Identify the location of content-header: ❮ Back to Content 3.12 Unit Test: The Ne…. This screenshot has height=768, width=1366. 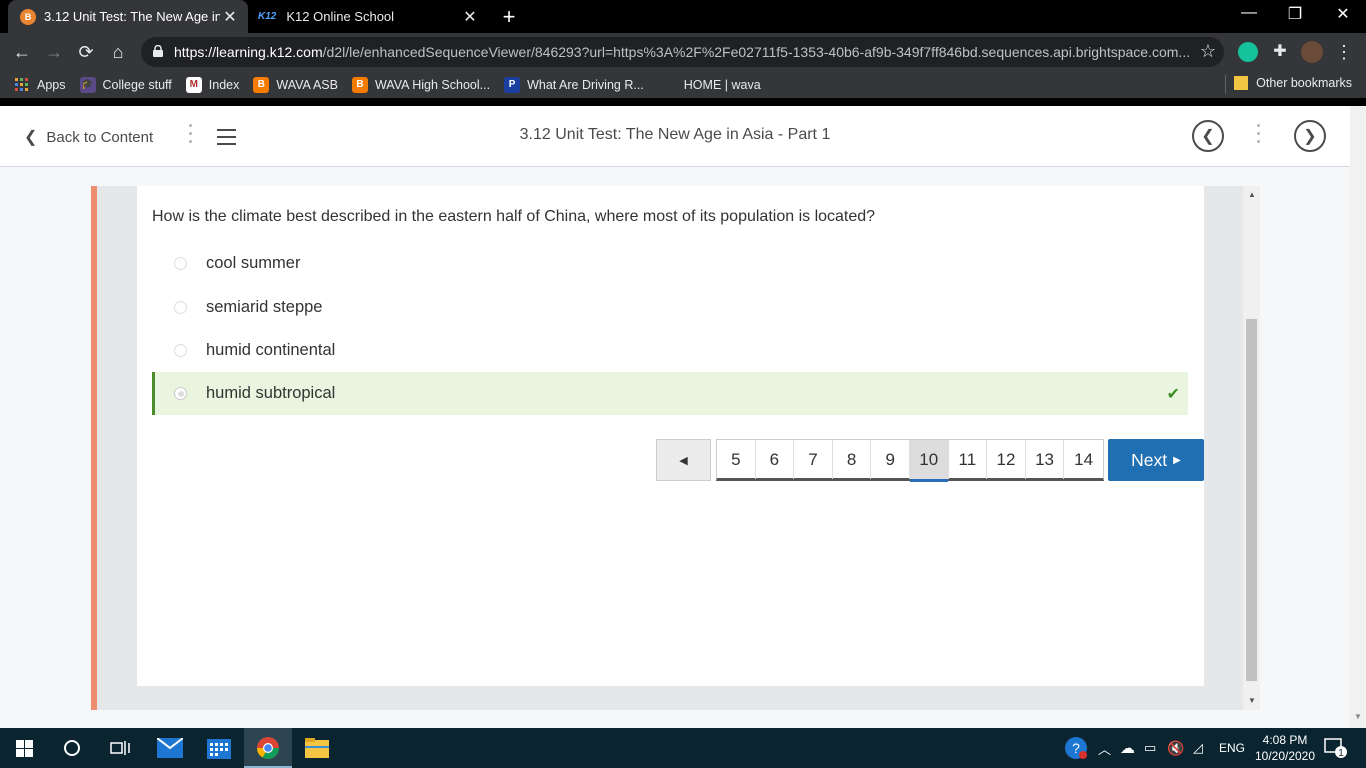
(675, 136).